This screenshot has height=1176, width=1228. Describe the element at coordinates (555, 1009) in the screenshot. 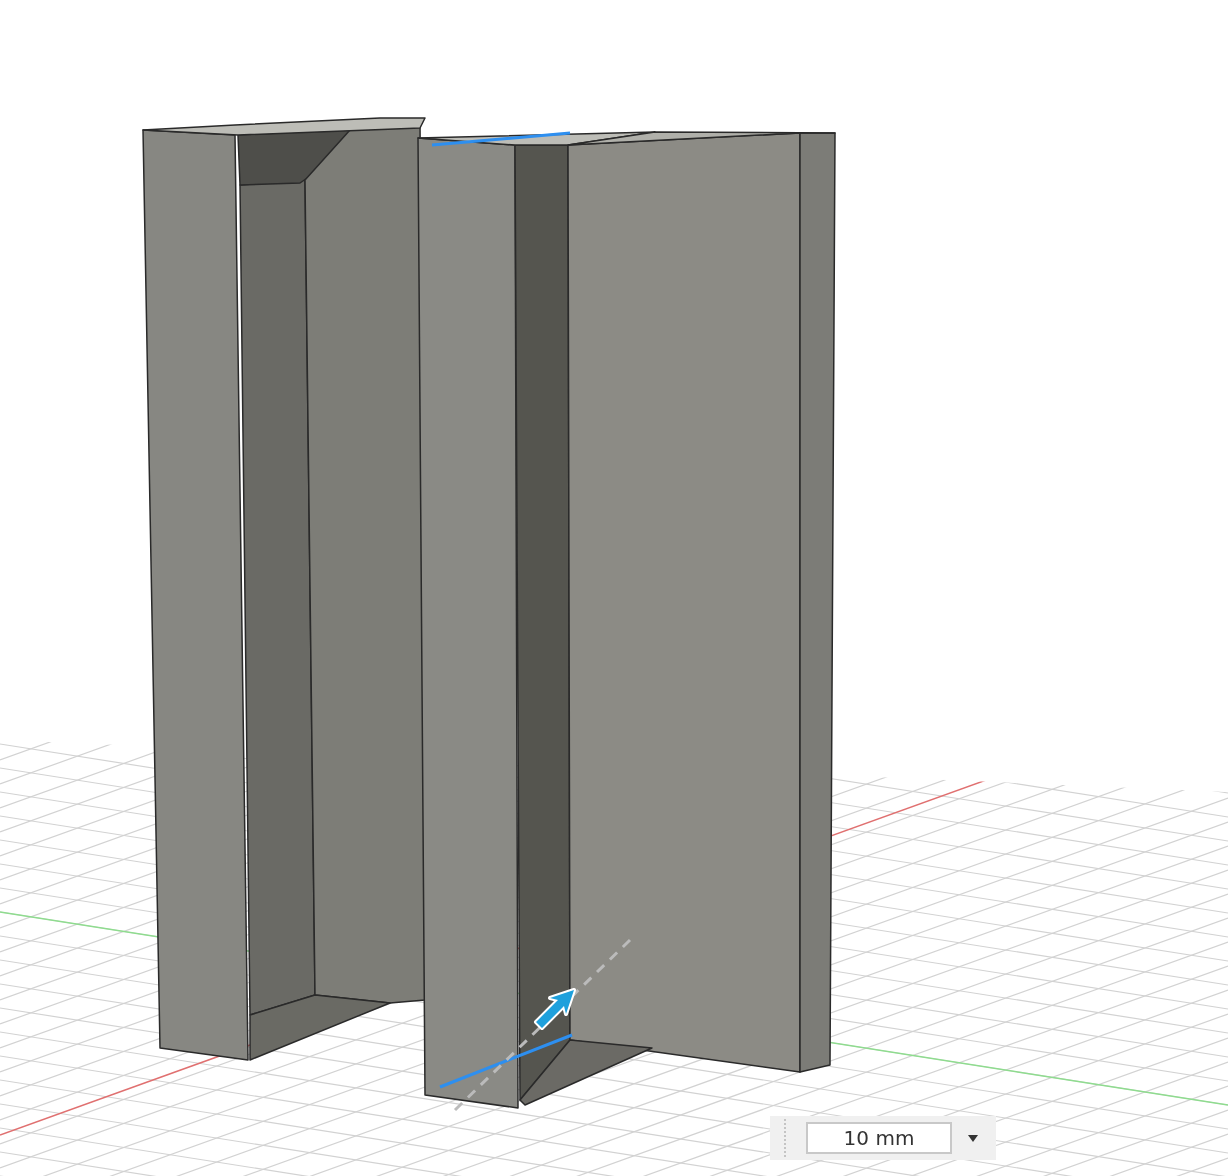

I see `move-arrow-icon` at that location.